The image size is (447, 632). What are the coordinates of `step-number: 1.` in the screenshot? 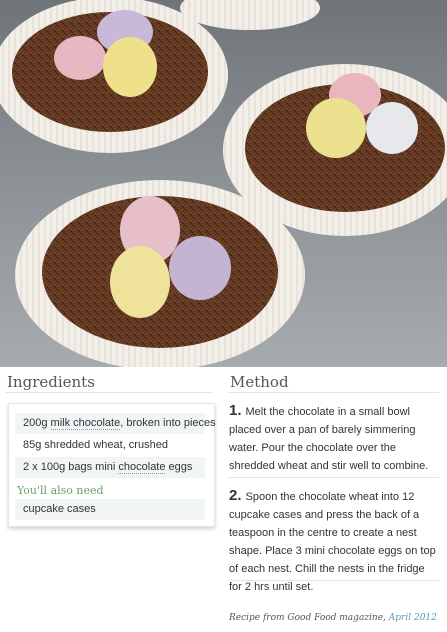 It's located at (235, 410).